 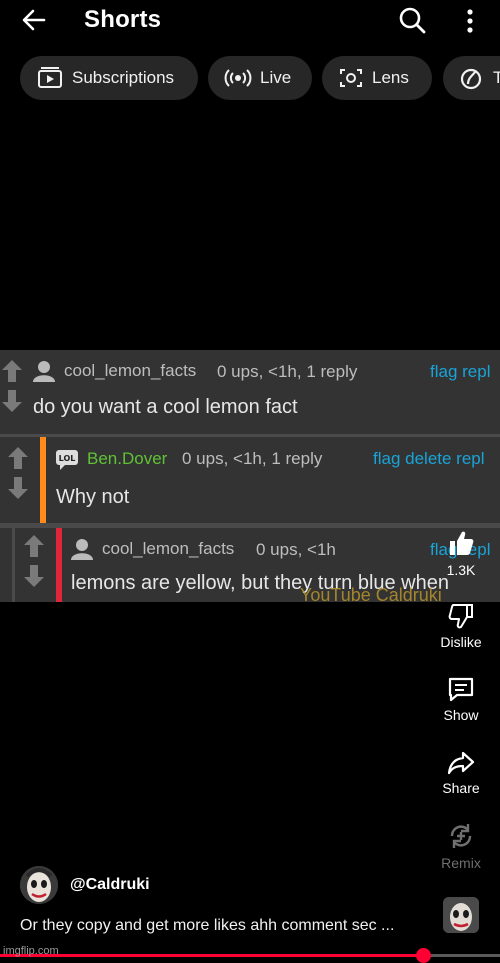 I want to click on more-vertical-icon, so click(x=470, y=21).